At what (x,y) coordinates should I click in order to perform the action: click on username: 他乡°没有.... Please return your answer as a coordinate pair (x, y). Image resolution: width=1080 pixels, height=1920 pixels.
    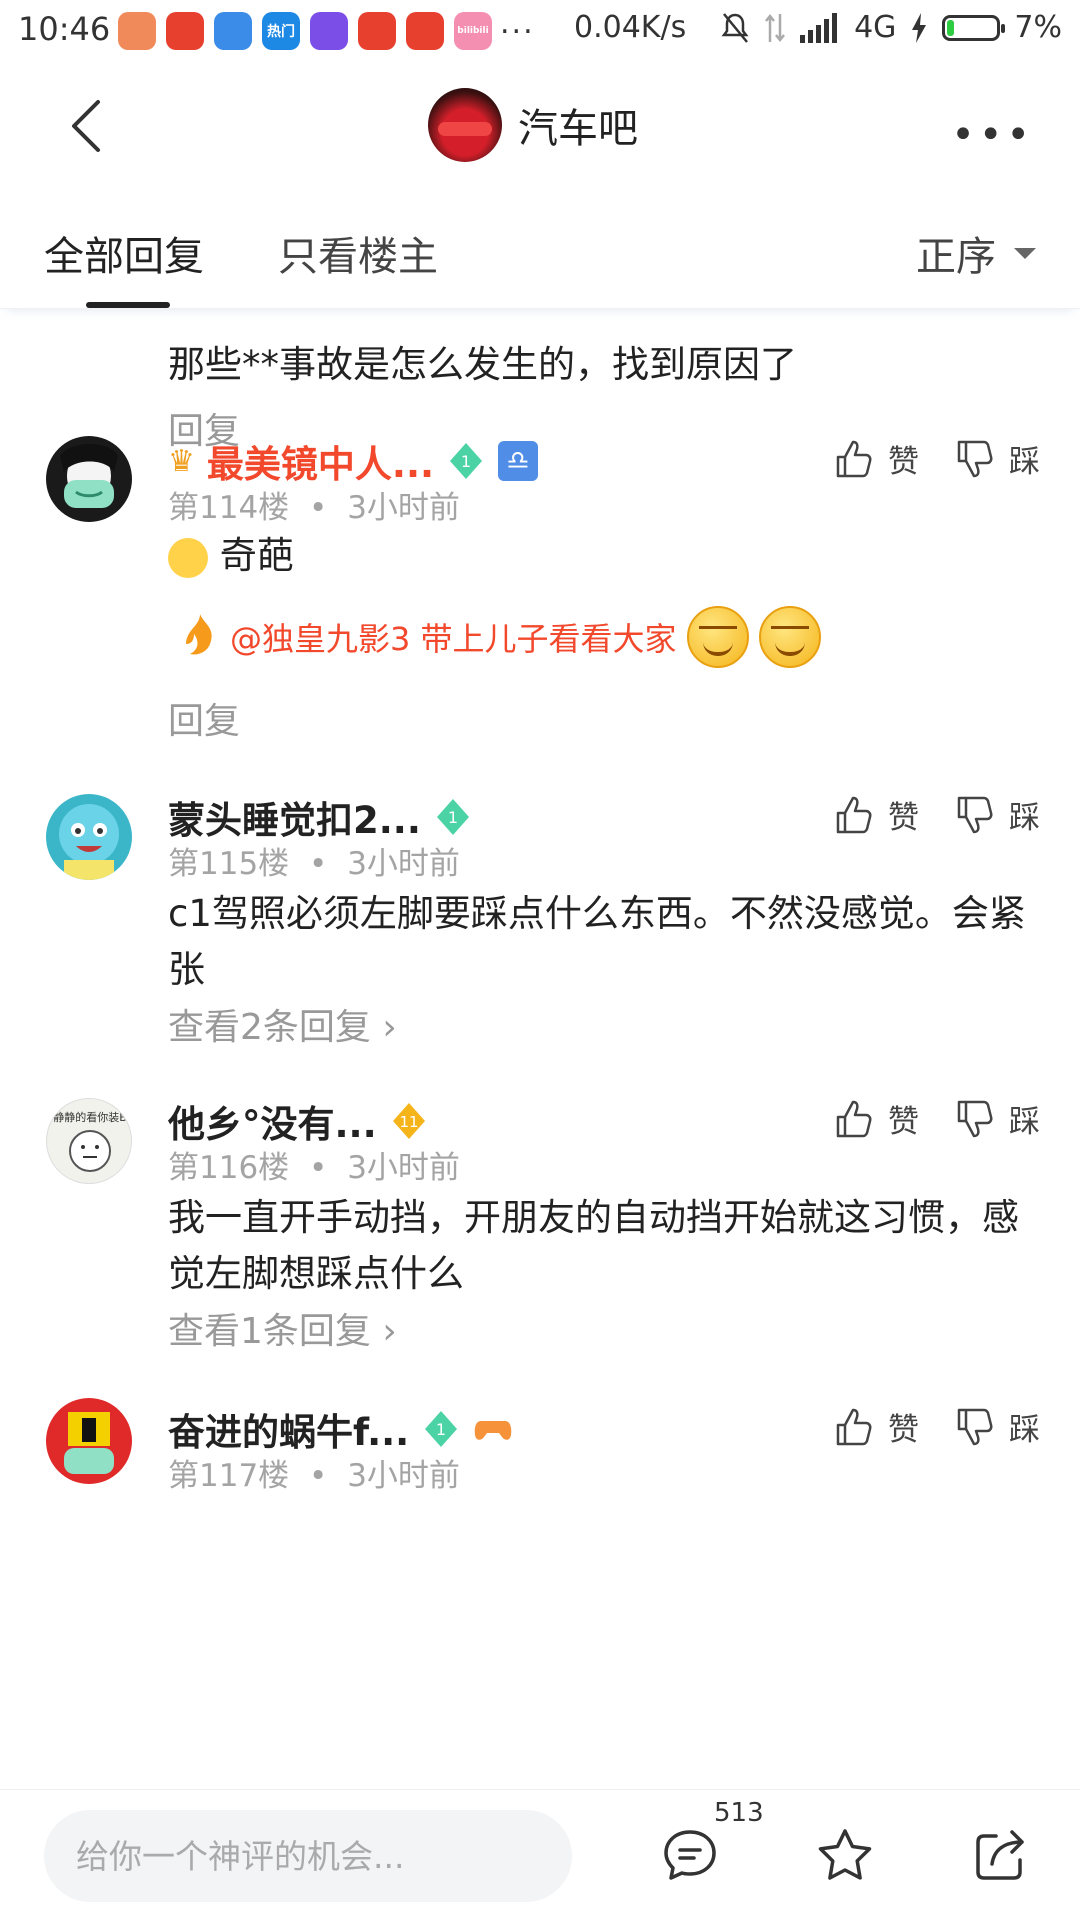
    Looking at the image, I should click on (272, 1121).